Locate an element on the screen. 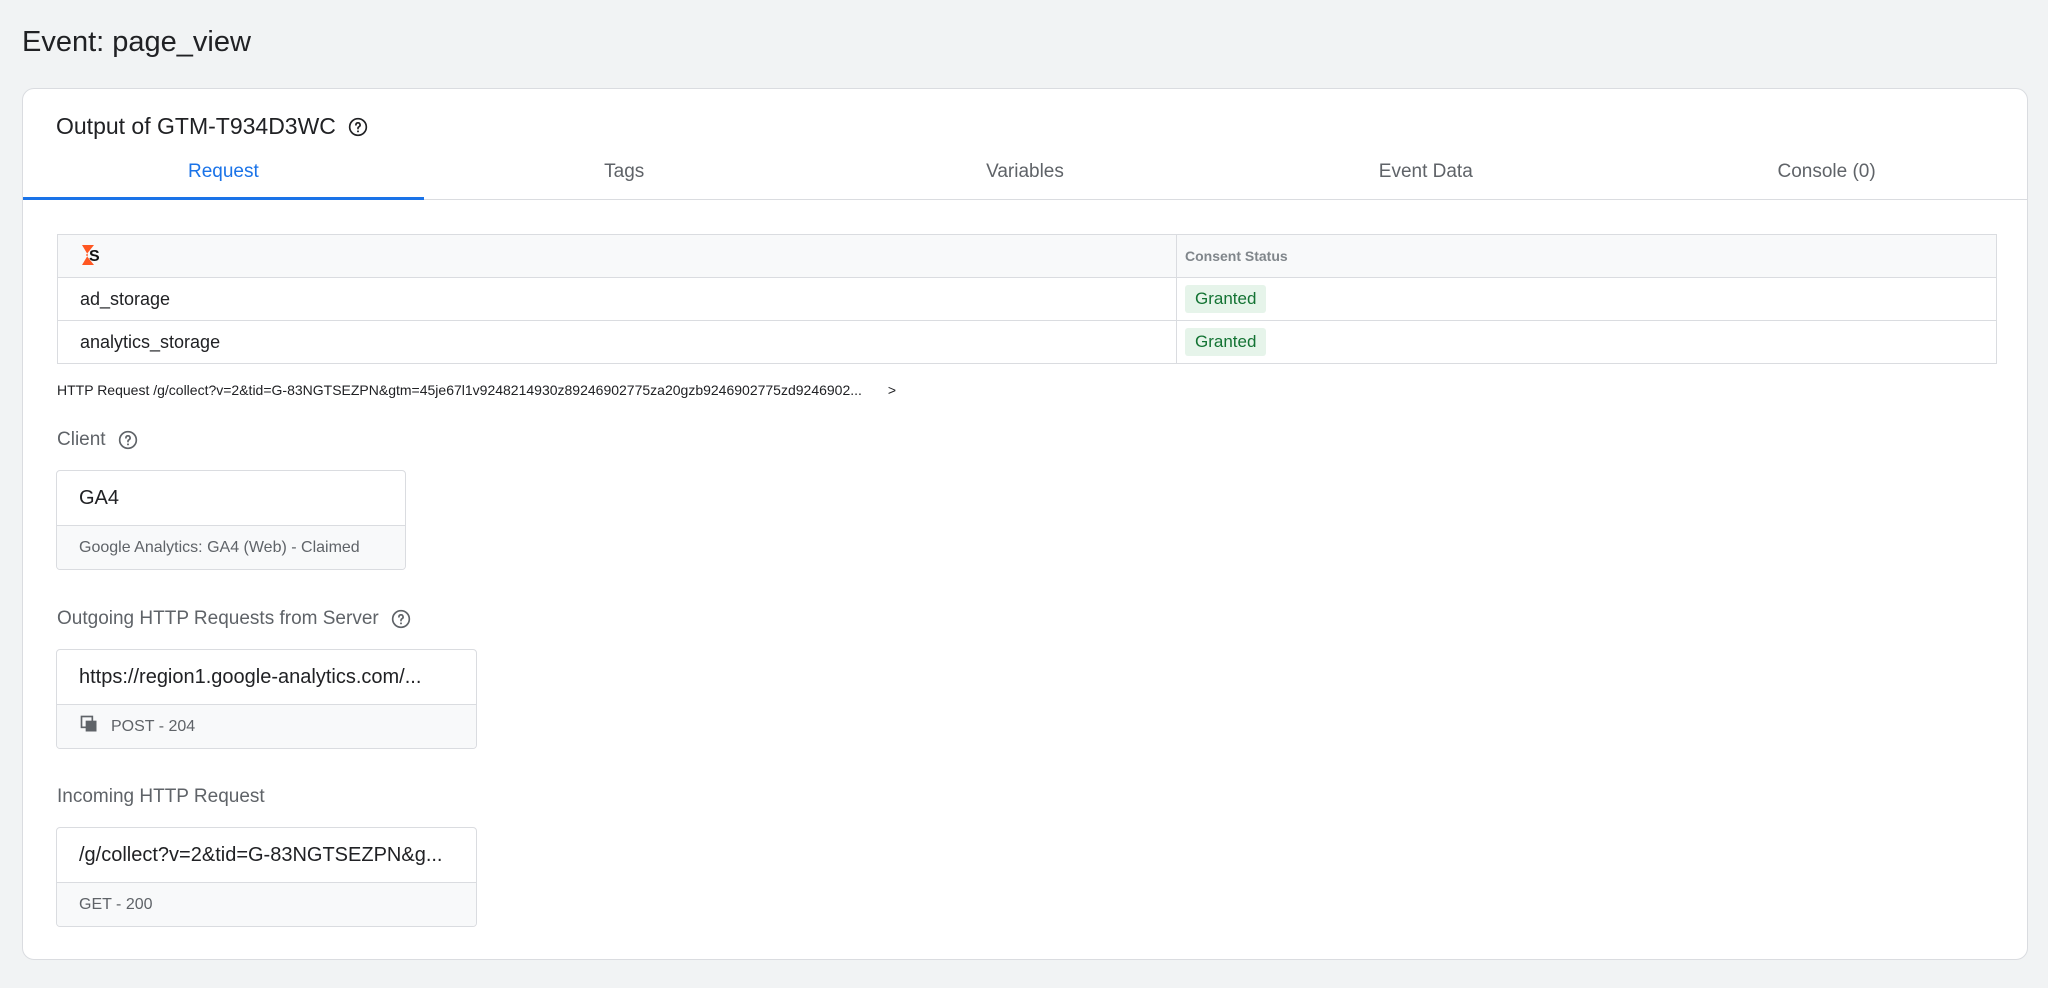  card-header: Output of GTM-T934D3WC is located at coordinates (212, 126).